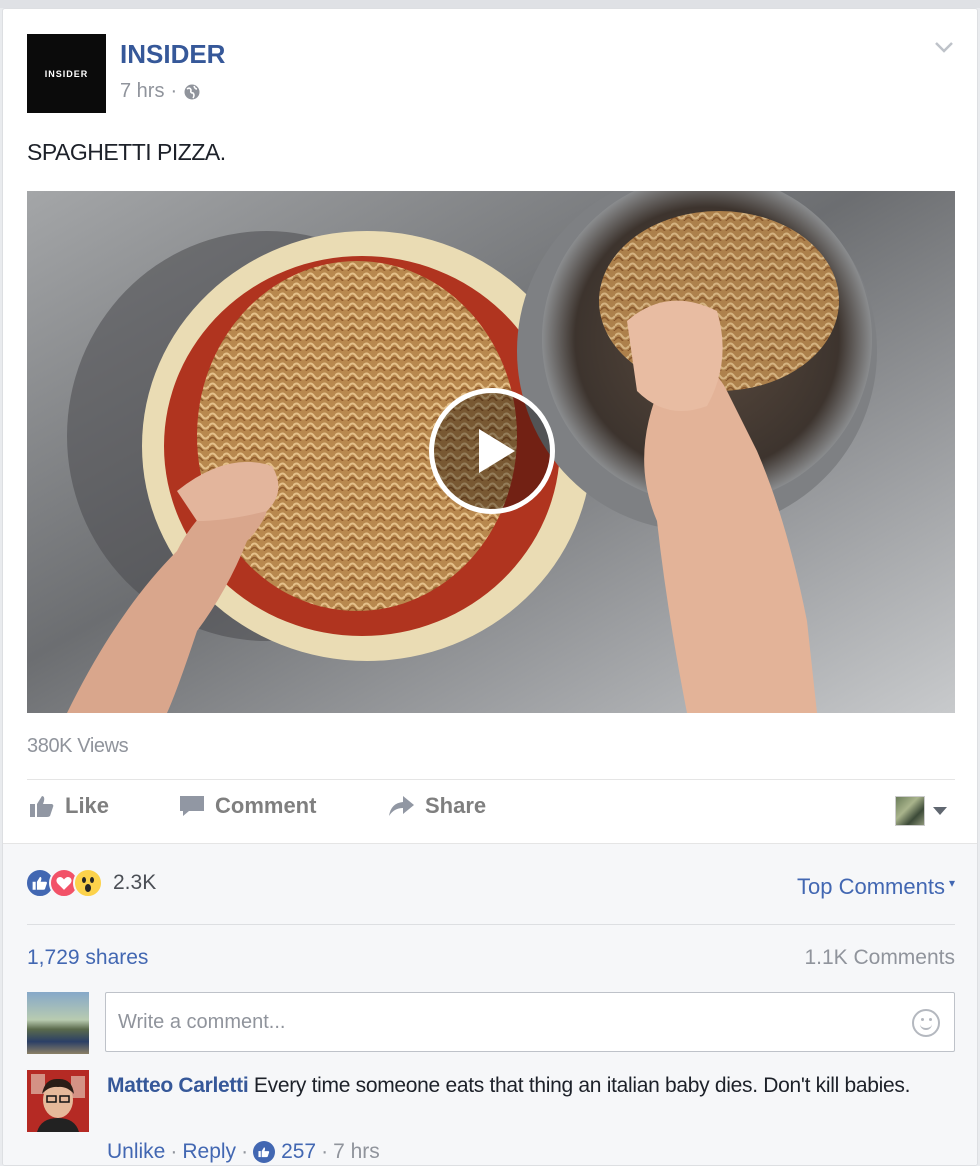  What do you see at coordinates (135, 882) in the screenshot?
I see `reaction-count: 2.3K` at bounding box center [135, 882].